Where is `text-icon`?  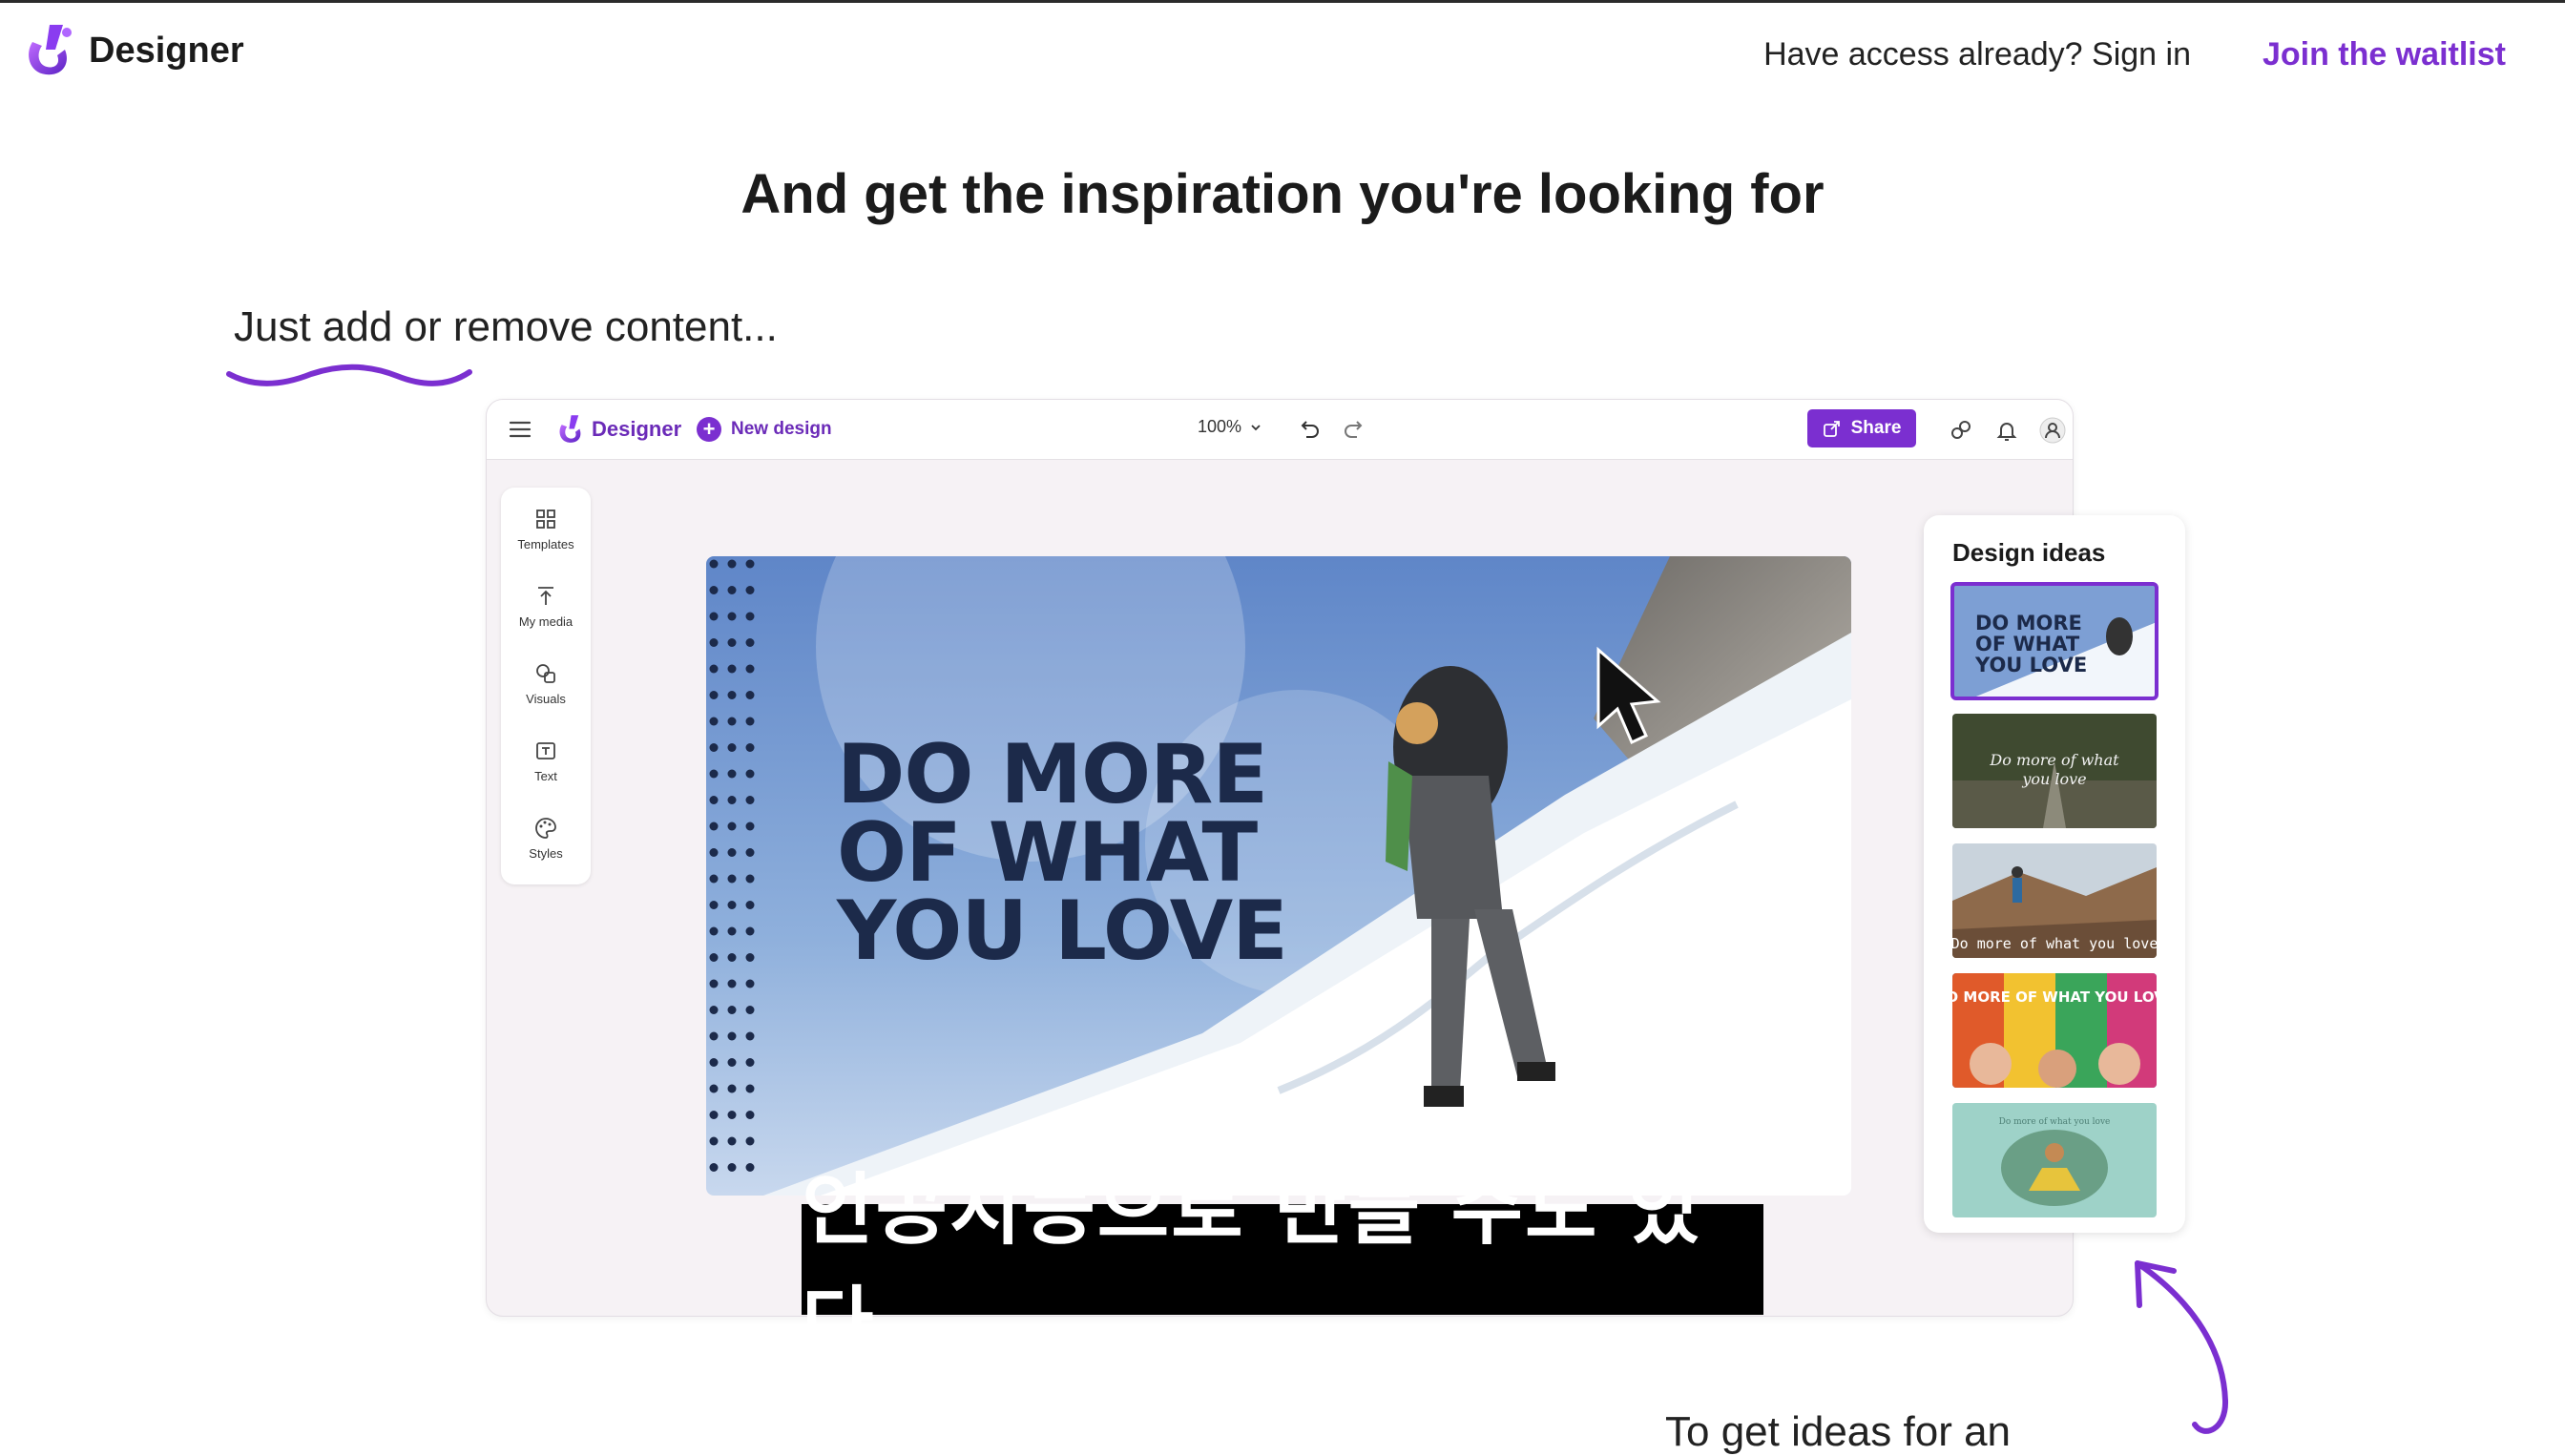
text-icon is located at coordinates (546, 751).